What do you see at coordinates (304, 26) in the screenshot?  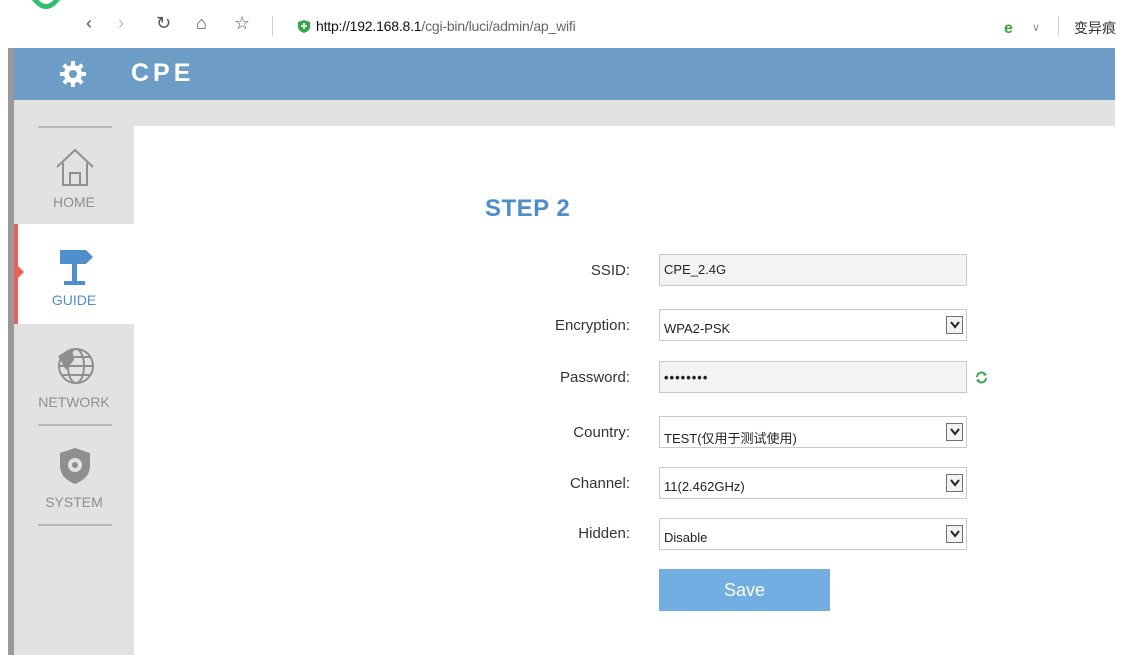 I see `secure-shield-icon` at bounding box center [304, 26].